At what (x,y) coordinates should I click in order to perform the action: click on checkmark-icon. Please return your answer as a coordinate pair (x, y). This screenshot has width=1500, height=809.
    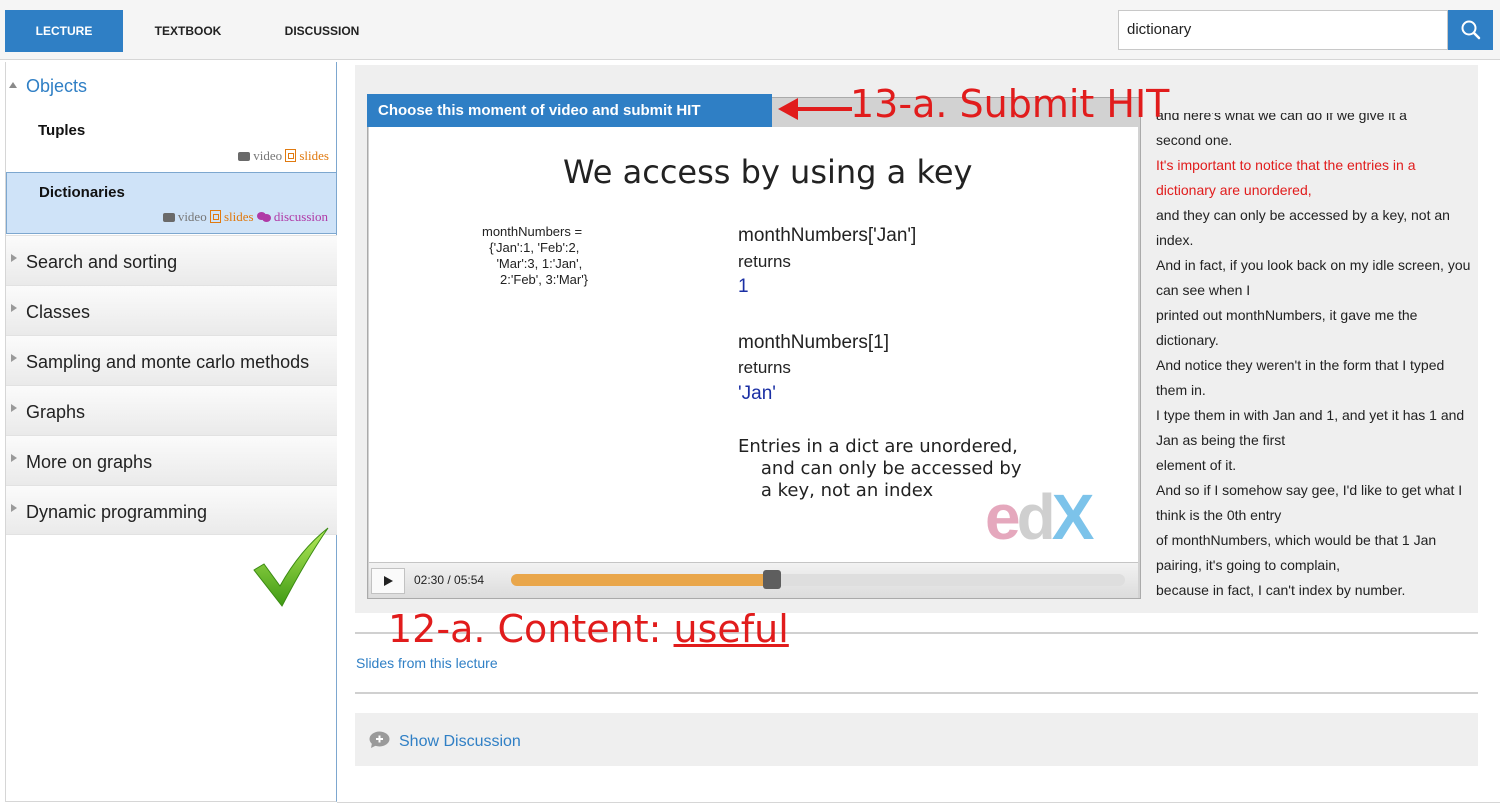
    Looking at the image, I should click on (291, 567).